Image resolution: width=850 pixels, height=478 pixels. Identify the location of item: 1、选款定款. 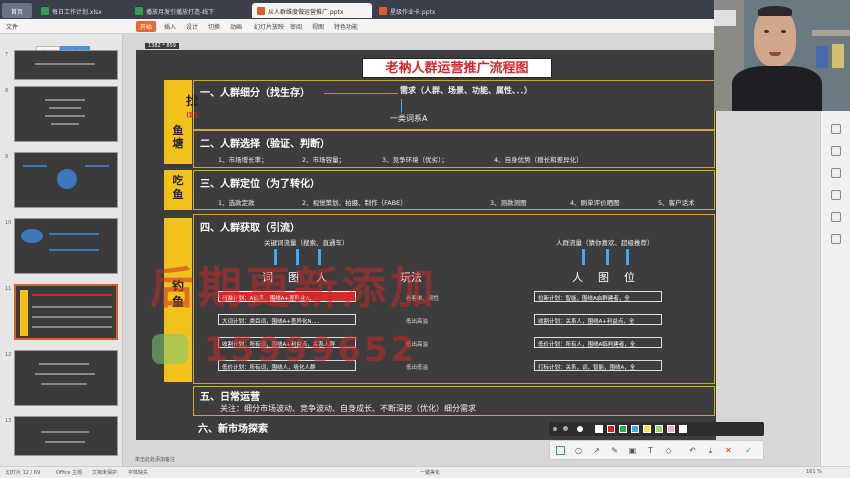
(236, 203).